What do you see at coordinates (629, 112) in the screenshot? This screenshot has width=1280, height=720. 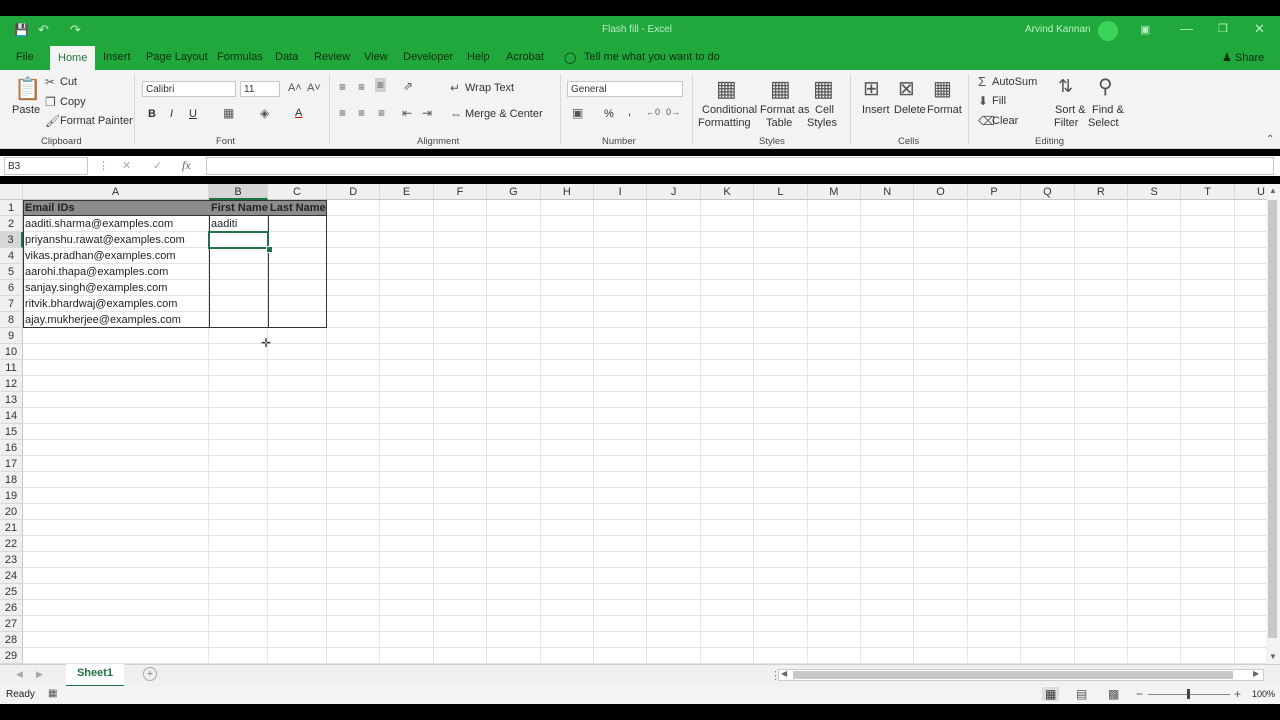 I see `comma-button: ,` at bounding box center [629, 112].